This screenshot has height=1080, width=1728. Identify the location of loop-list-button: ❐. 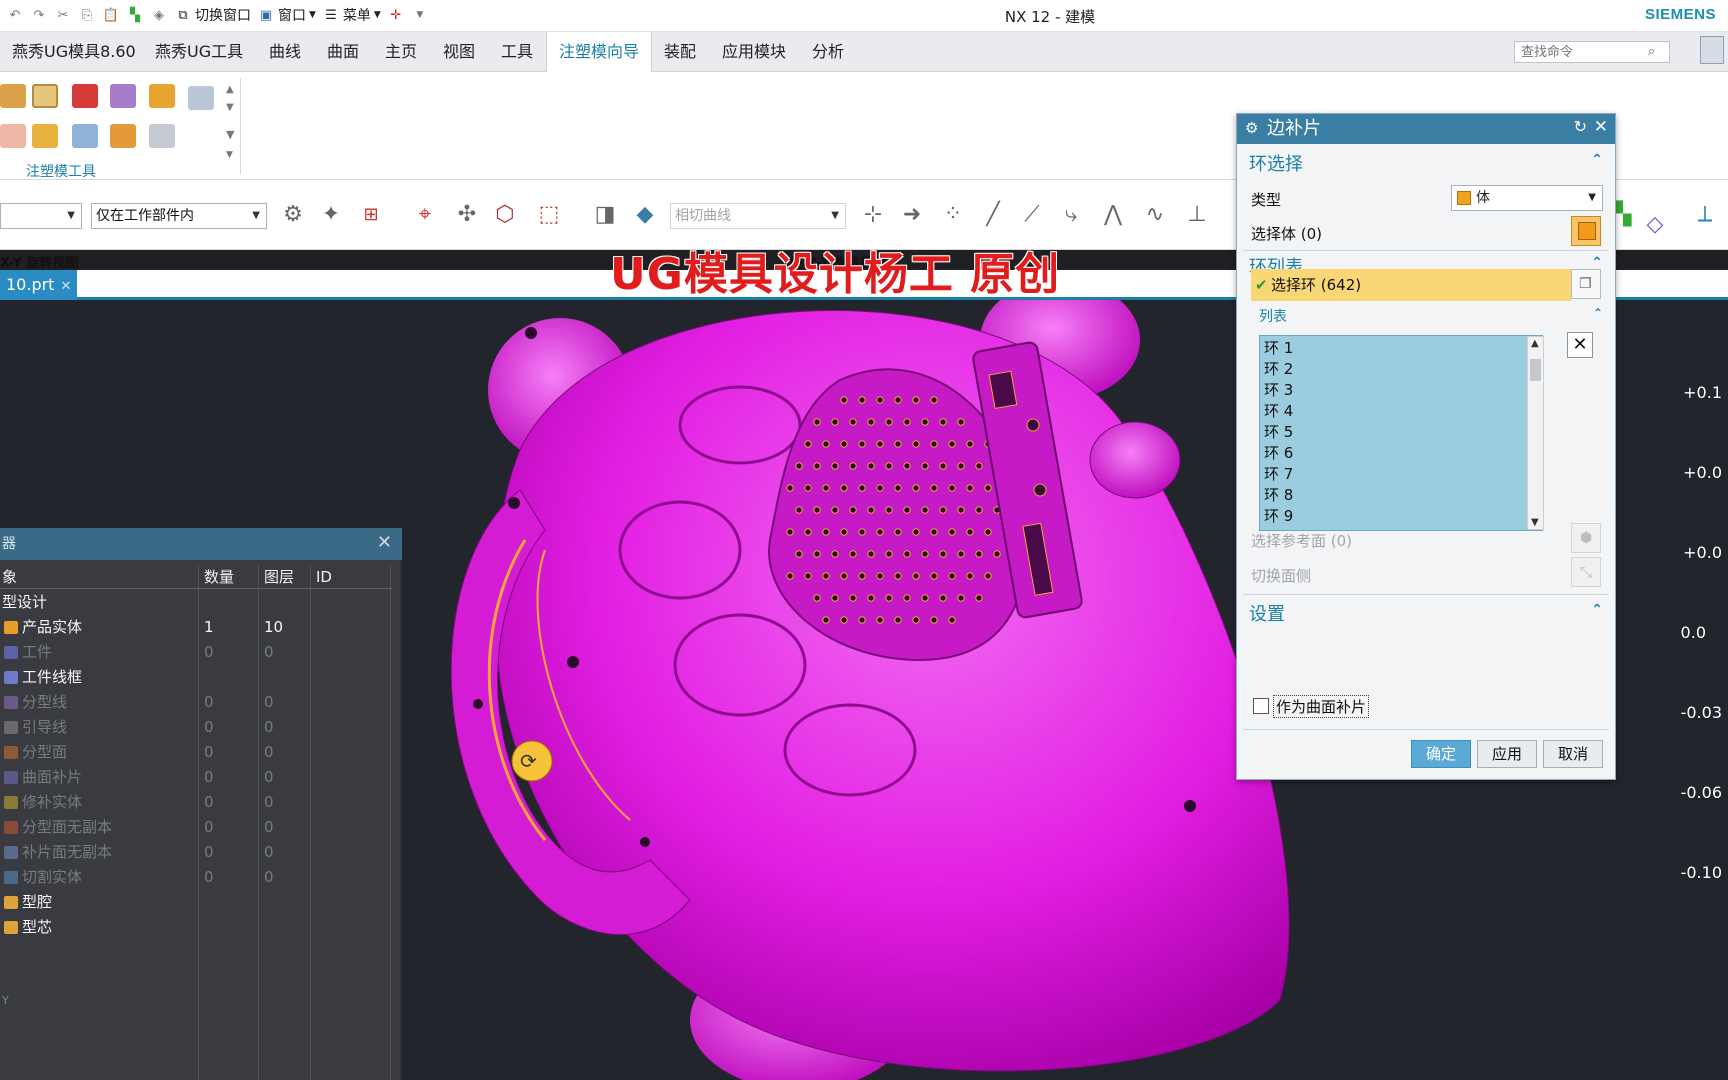
(1586, 284).